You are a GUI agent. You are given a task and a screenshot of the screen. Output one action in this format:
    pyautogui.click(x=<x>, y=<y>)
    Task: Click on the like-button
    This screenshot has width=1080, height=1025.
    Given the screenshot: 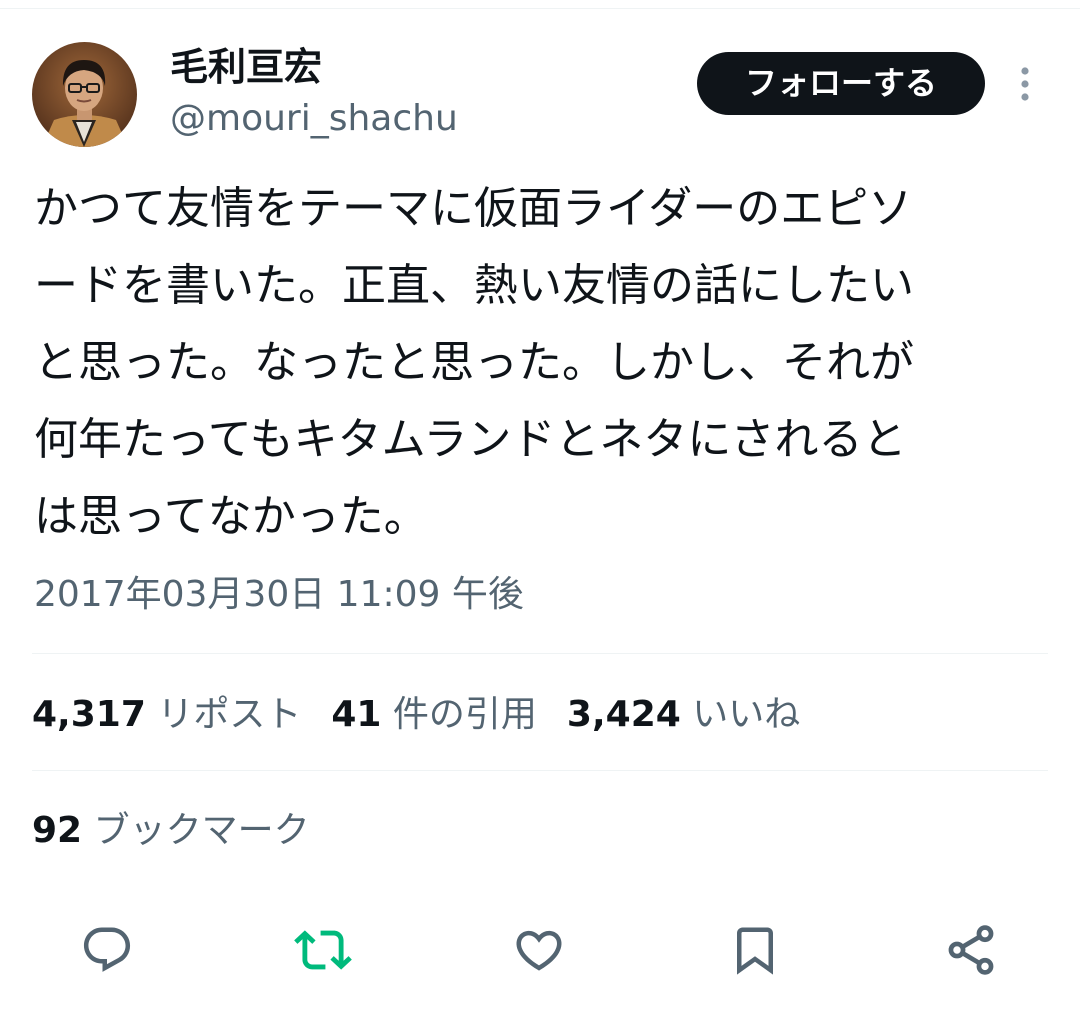 What is the action you would take?
    pyautogui.click(x=539, y=950)
    